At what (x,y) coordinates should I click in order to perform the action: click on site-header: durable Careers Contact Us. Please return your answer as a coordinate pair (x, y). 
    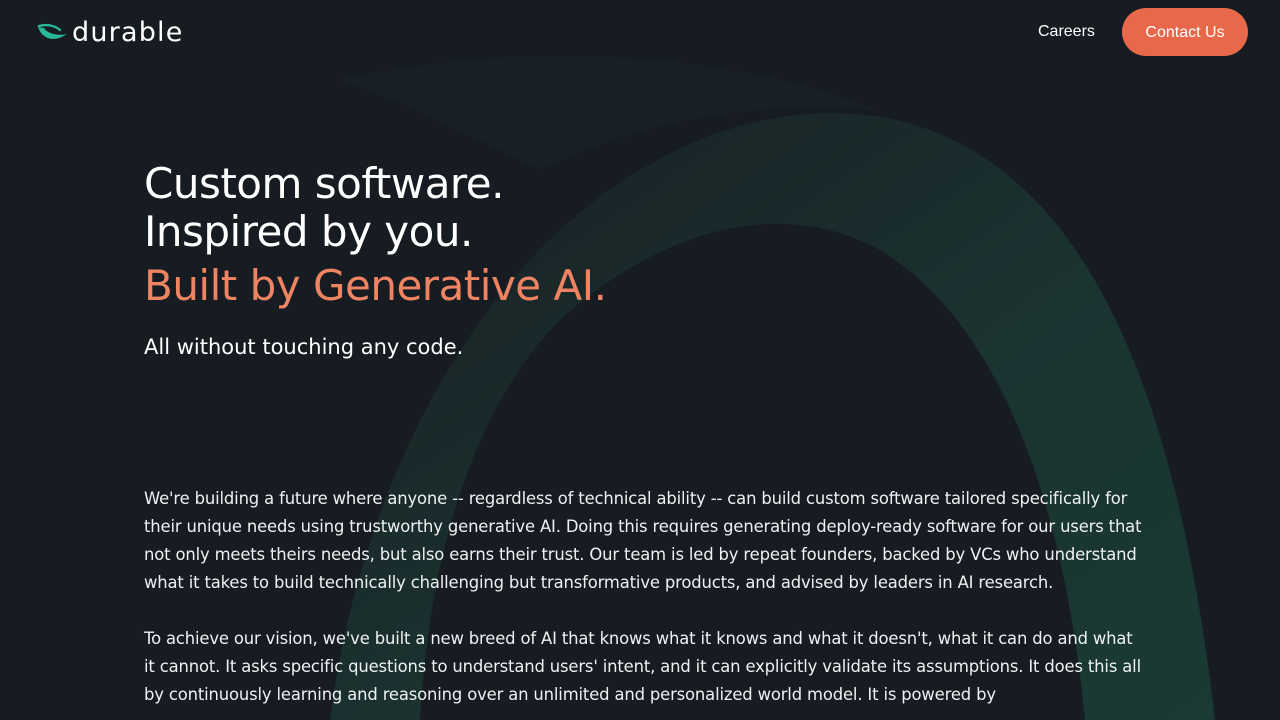
    Looking at the image, I should click on (640, 33).